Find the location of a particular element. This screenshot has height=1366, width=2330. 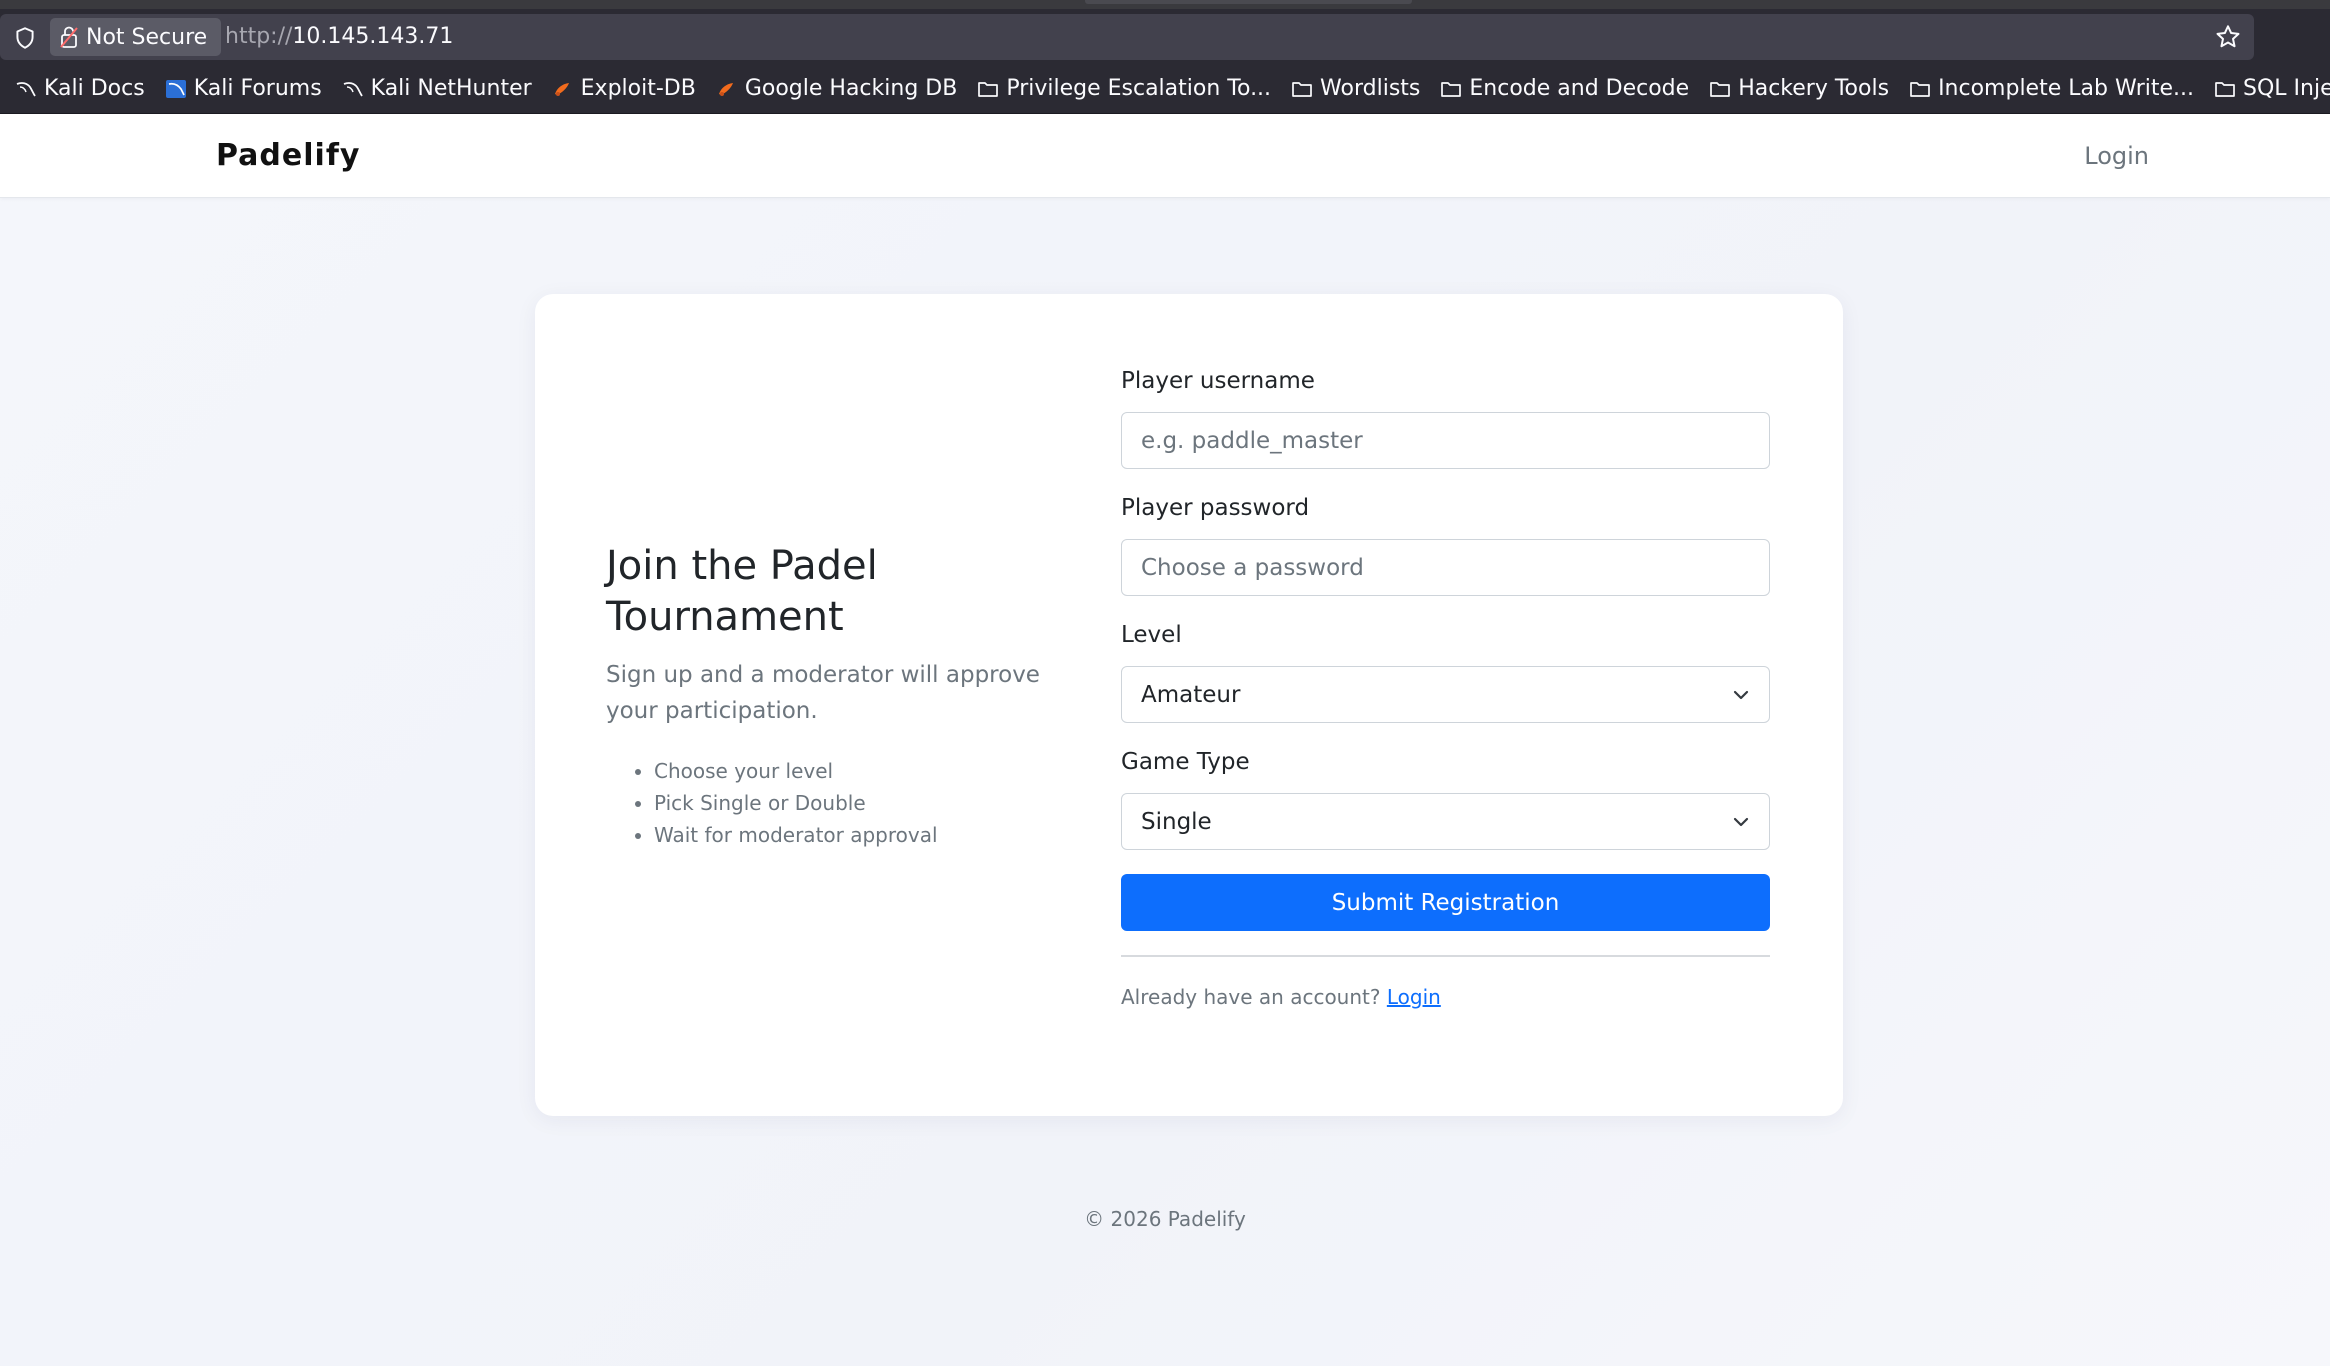

url-host: 10.145.143.71 is located at coordinates (373, 36).